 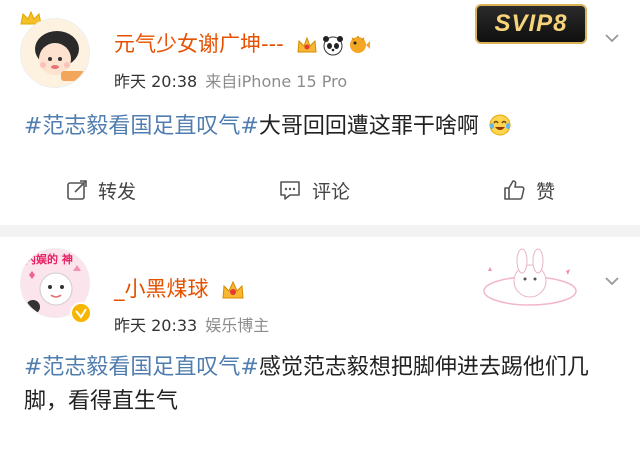 I want to click on repost-icon, so click(x=77, y=190).